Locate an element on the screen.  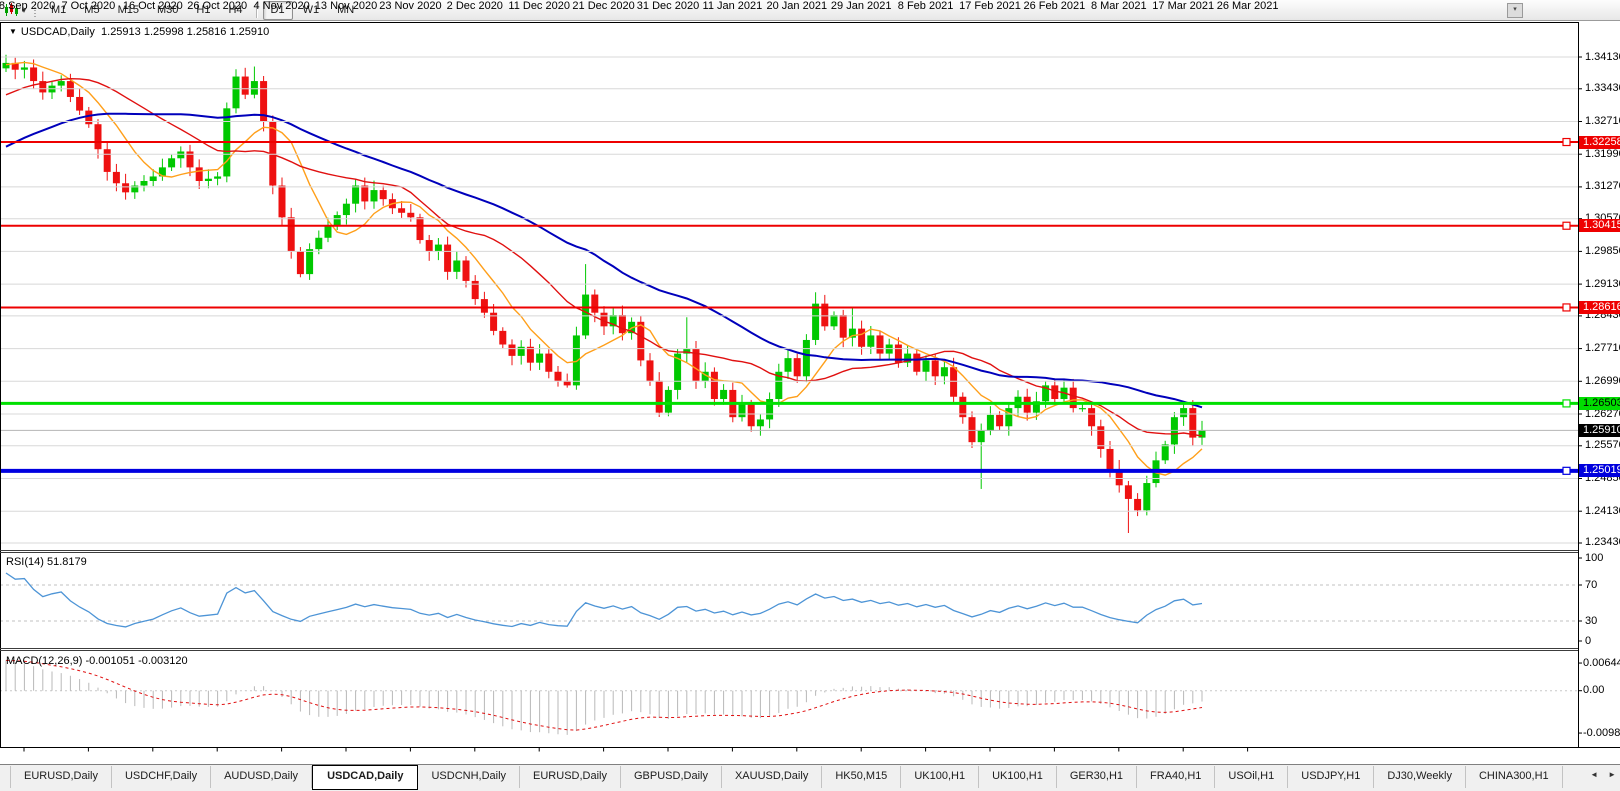
tab-scroll-left-icon: ◄ is located at coordinates (1594, 774).